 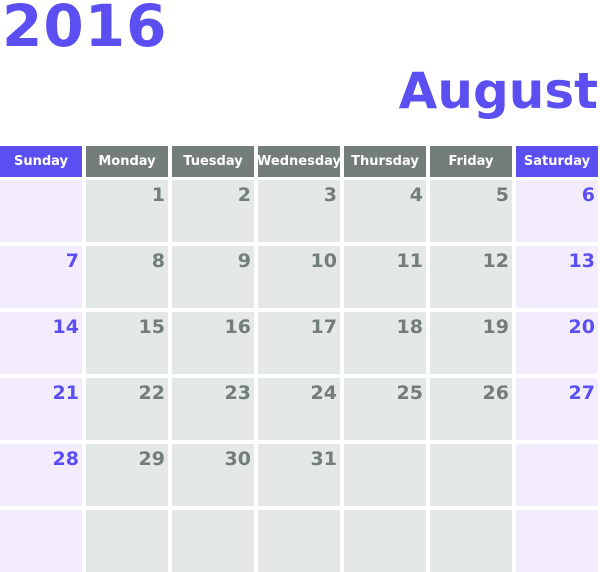 I want to click on day-number: 3, so click(x=330, y=195).